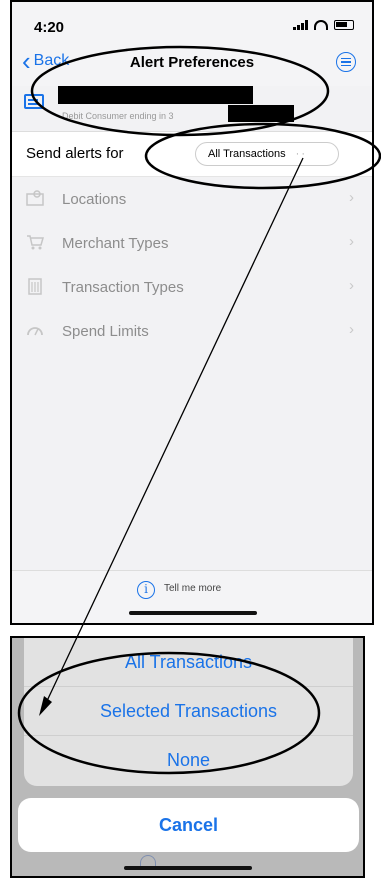  Describe the element at coordinates (346, 62) in the screenshot. I see `menu-icon` at that location.